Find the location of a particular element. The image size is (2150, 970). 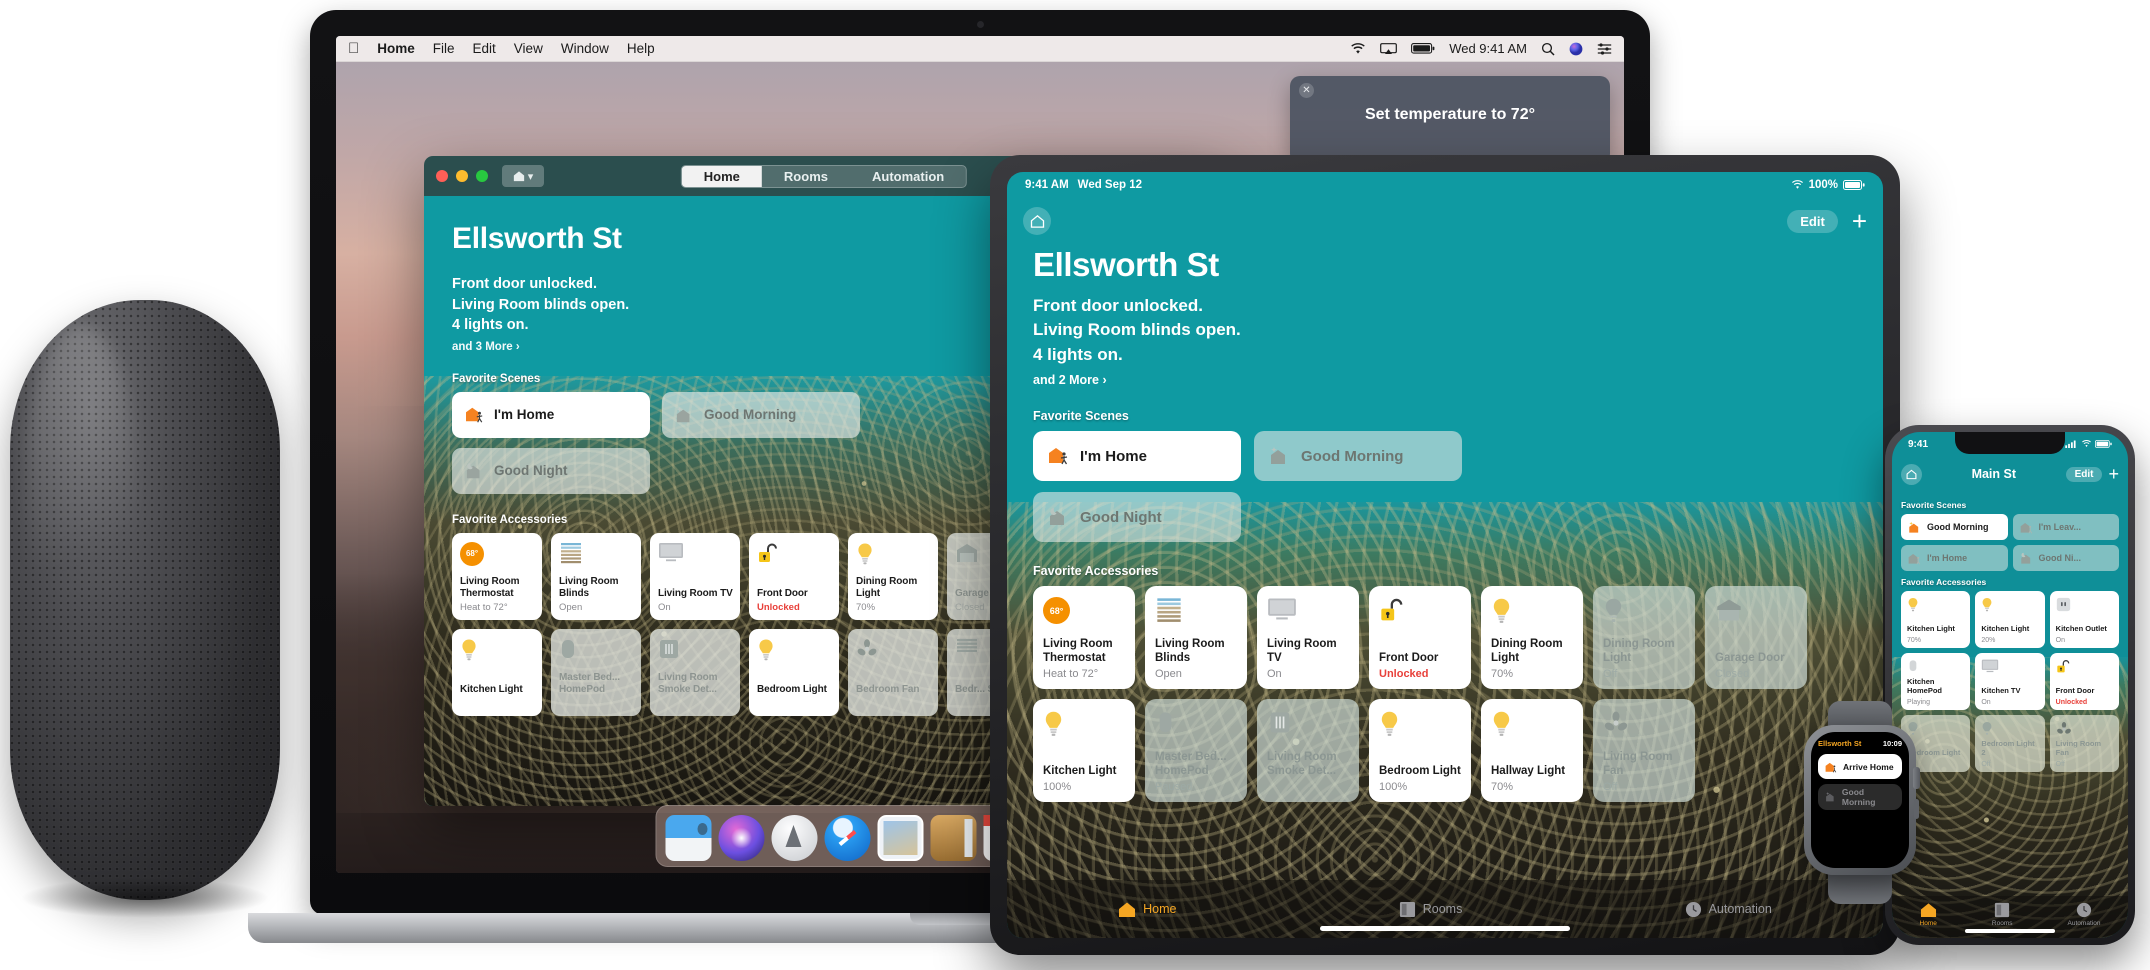

accessory-status: On is located at coordinates (1274, 674).